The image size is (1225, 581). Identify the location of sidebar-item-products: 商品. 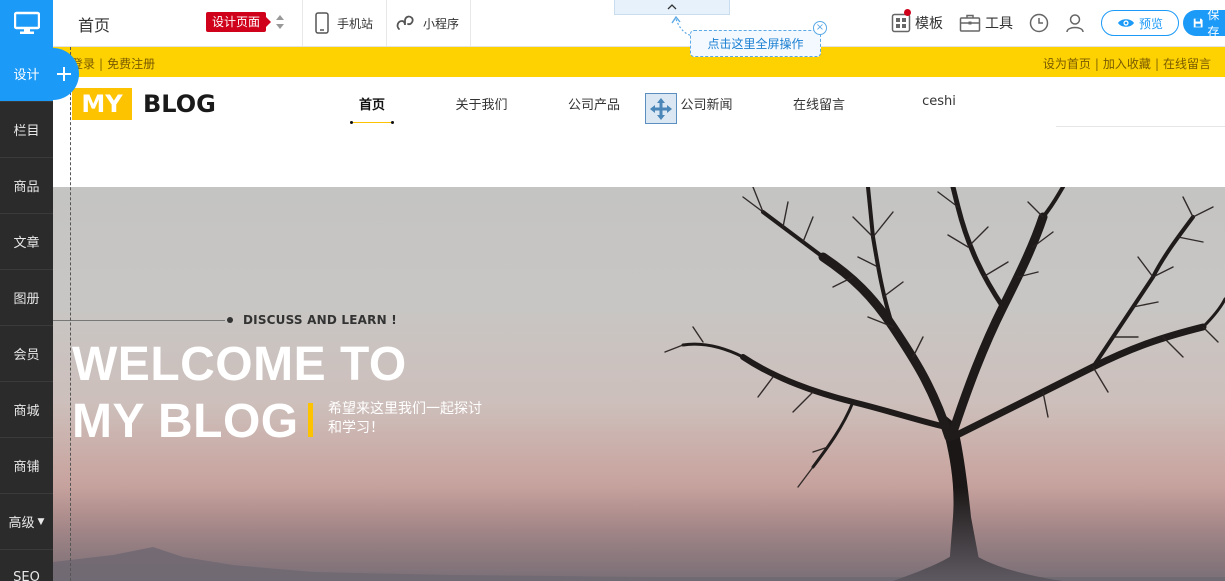
(26, 186).